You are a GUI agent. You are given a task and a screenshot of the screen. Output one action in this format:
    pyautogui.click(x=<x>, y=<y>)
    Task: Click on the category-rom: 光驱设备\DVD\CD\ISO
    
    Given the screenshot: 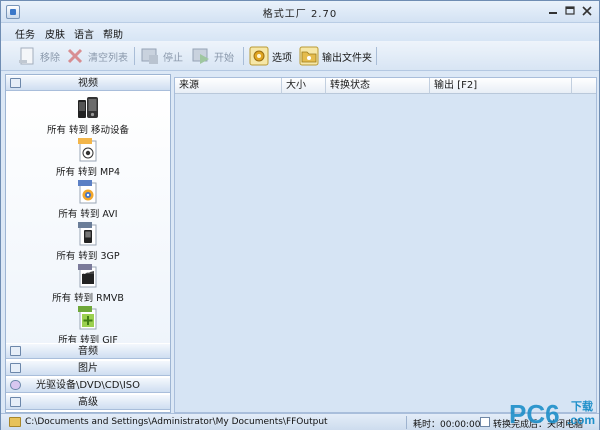 What is the action you would take?
    pyautogui.click(x=88, y=385)
    